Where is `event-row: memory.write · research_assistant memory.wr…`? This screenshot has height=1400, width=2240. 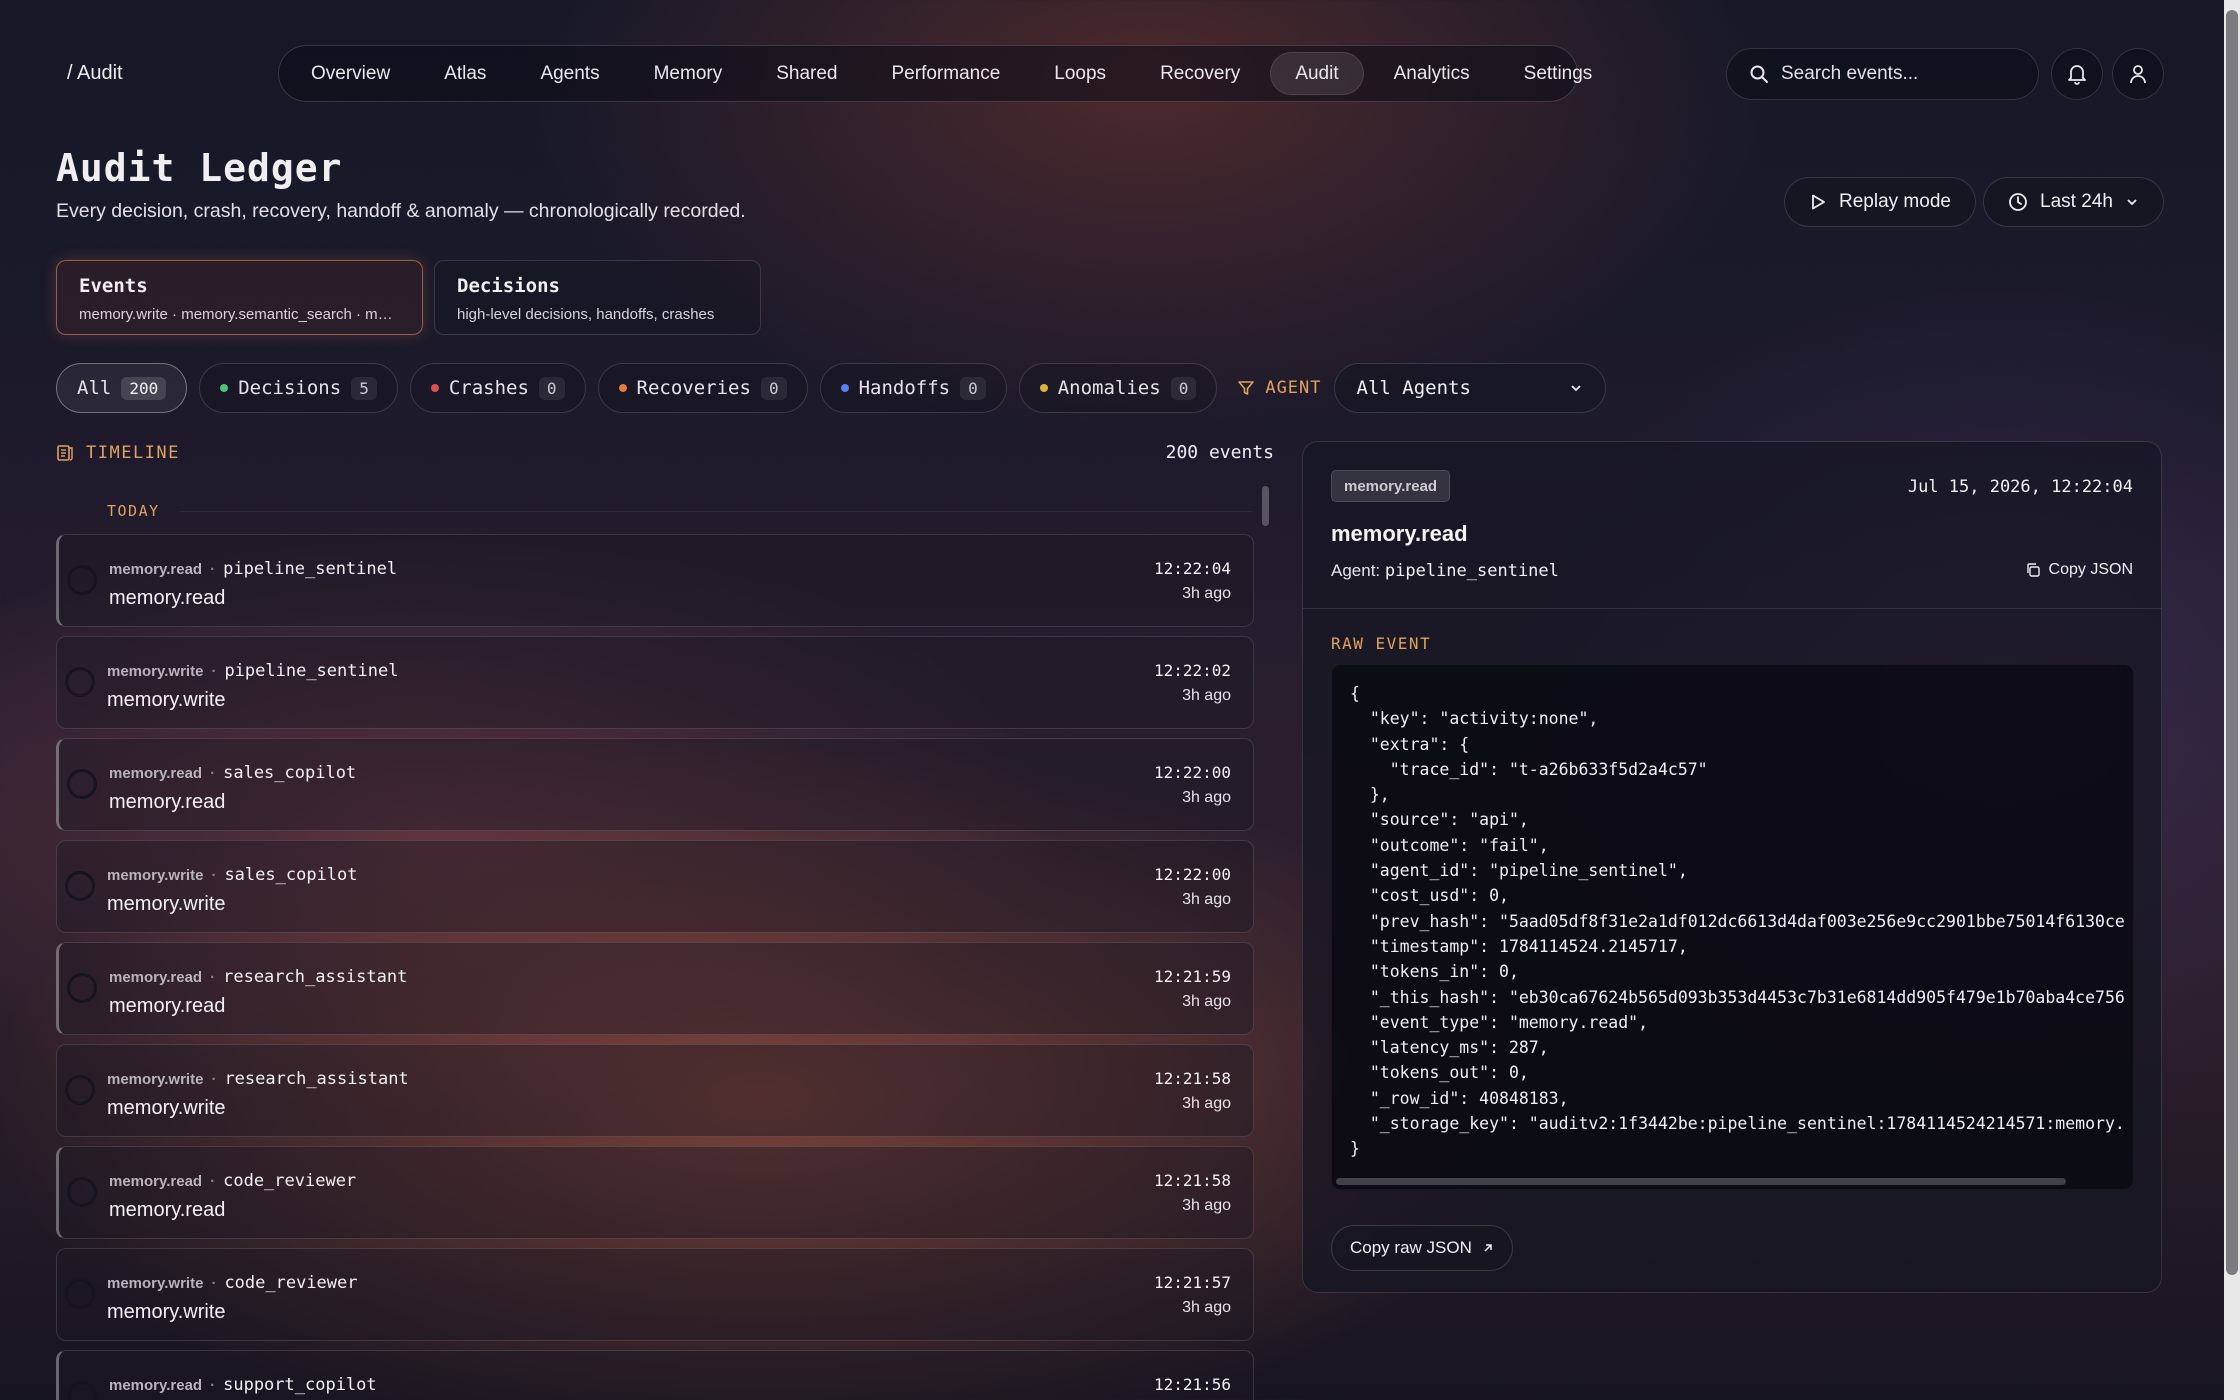
event-row: memory.write · research_assistant memory.wr… is located at coordinates (655, 1090).